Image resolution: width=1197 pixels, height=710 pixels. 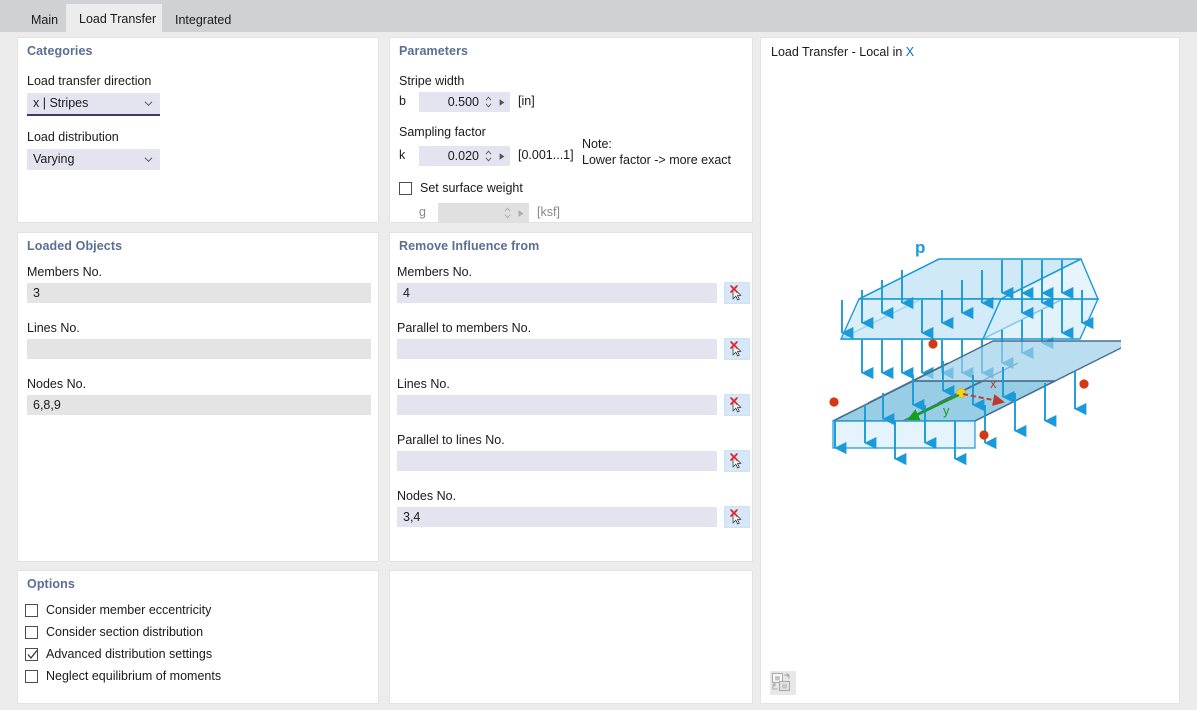 What do you see at coordinates (65, 272) in the screenshot?
I see `label-loaded-members-no: Members No.` at bounding box center [65, 272].